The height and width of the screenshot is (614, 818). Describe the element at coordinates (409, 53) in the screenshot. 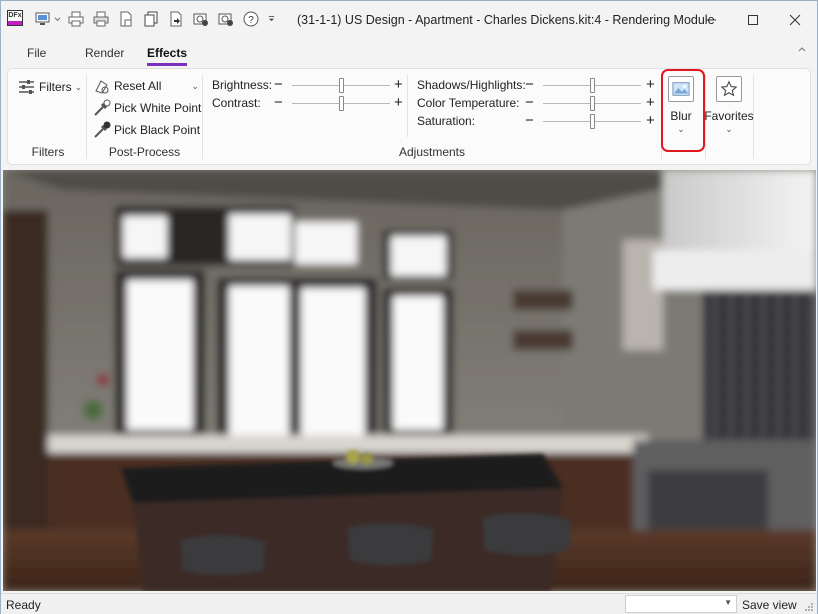

I see `ribbon-tabs: File Render Effects` at that location.